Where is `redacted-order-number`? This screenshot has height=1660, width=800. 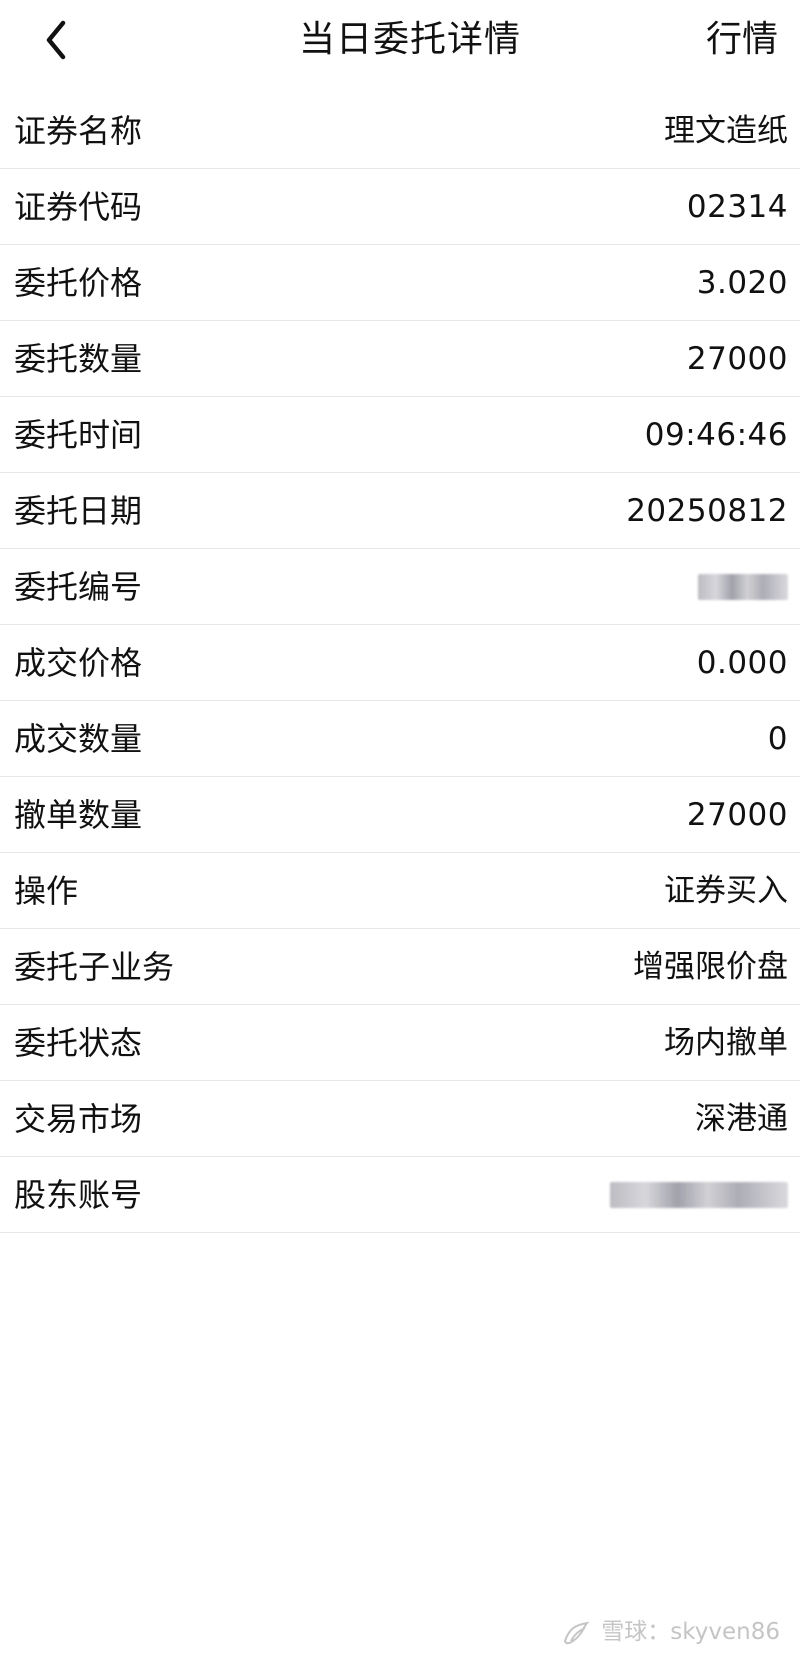 redacted-order-number is located at coordinates (743, 586).